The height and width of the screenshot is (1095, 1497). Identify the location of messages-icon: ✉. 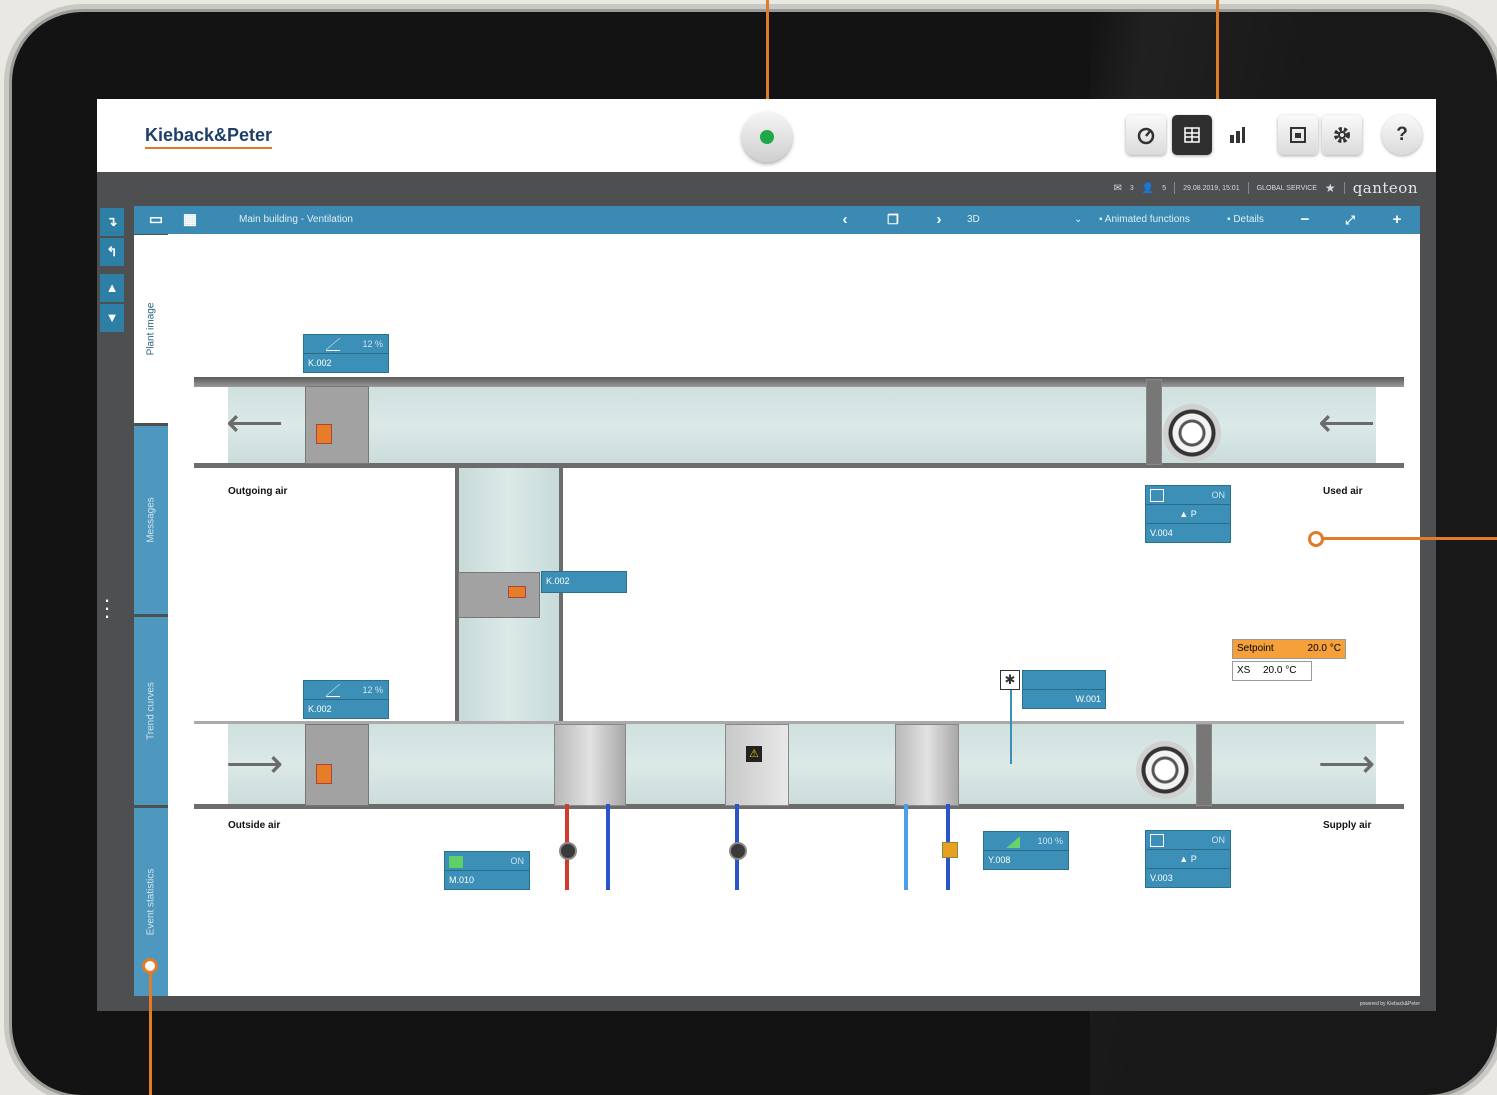
(1117, 188).